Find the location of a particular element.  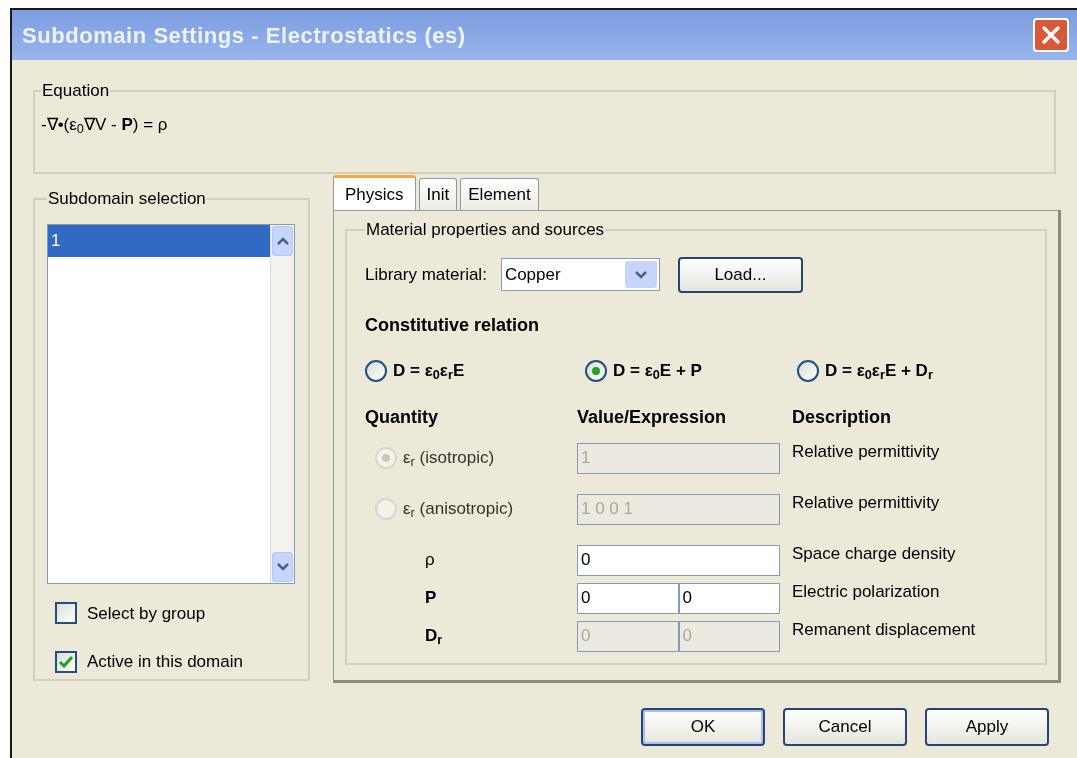

scrollbar is located at coordinates (282, 403).